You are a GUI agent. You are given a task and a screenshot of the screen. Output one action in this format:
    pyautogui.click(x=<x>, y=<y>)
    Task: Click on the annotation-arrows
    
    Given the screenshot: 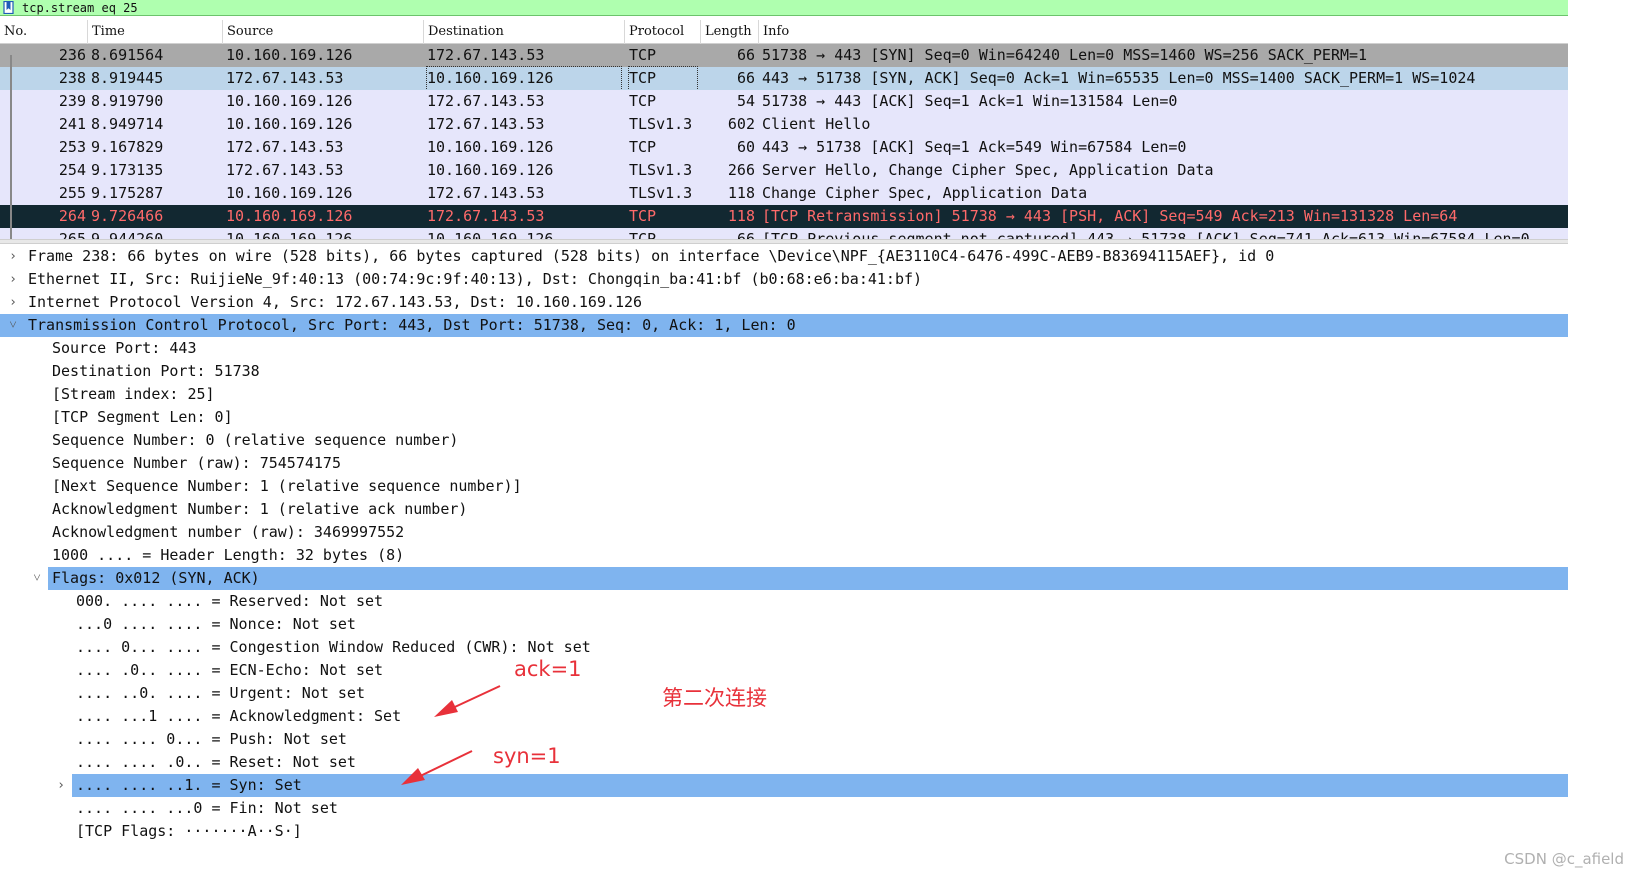 What is the action you would take?
    pyautogui.click(x=451, y=735)
    